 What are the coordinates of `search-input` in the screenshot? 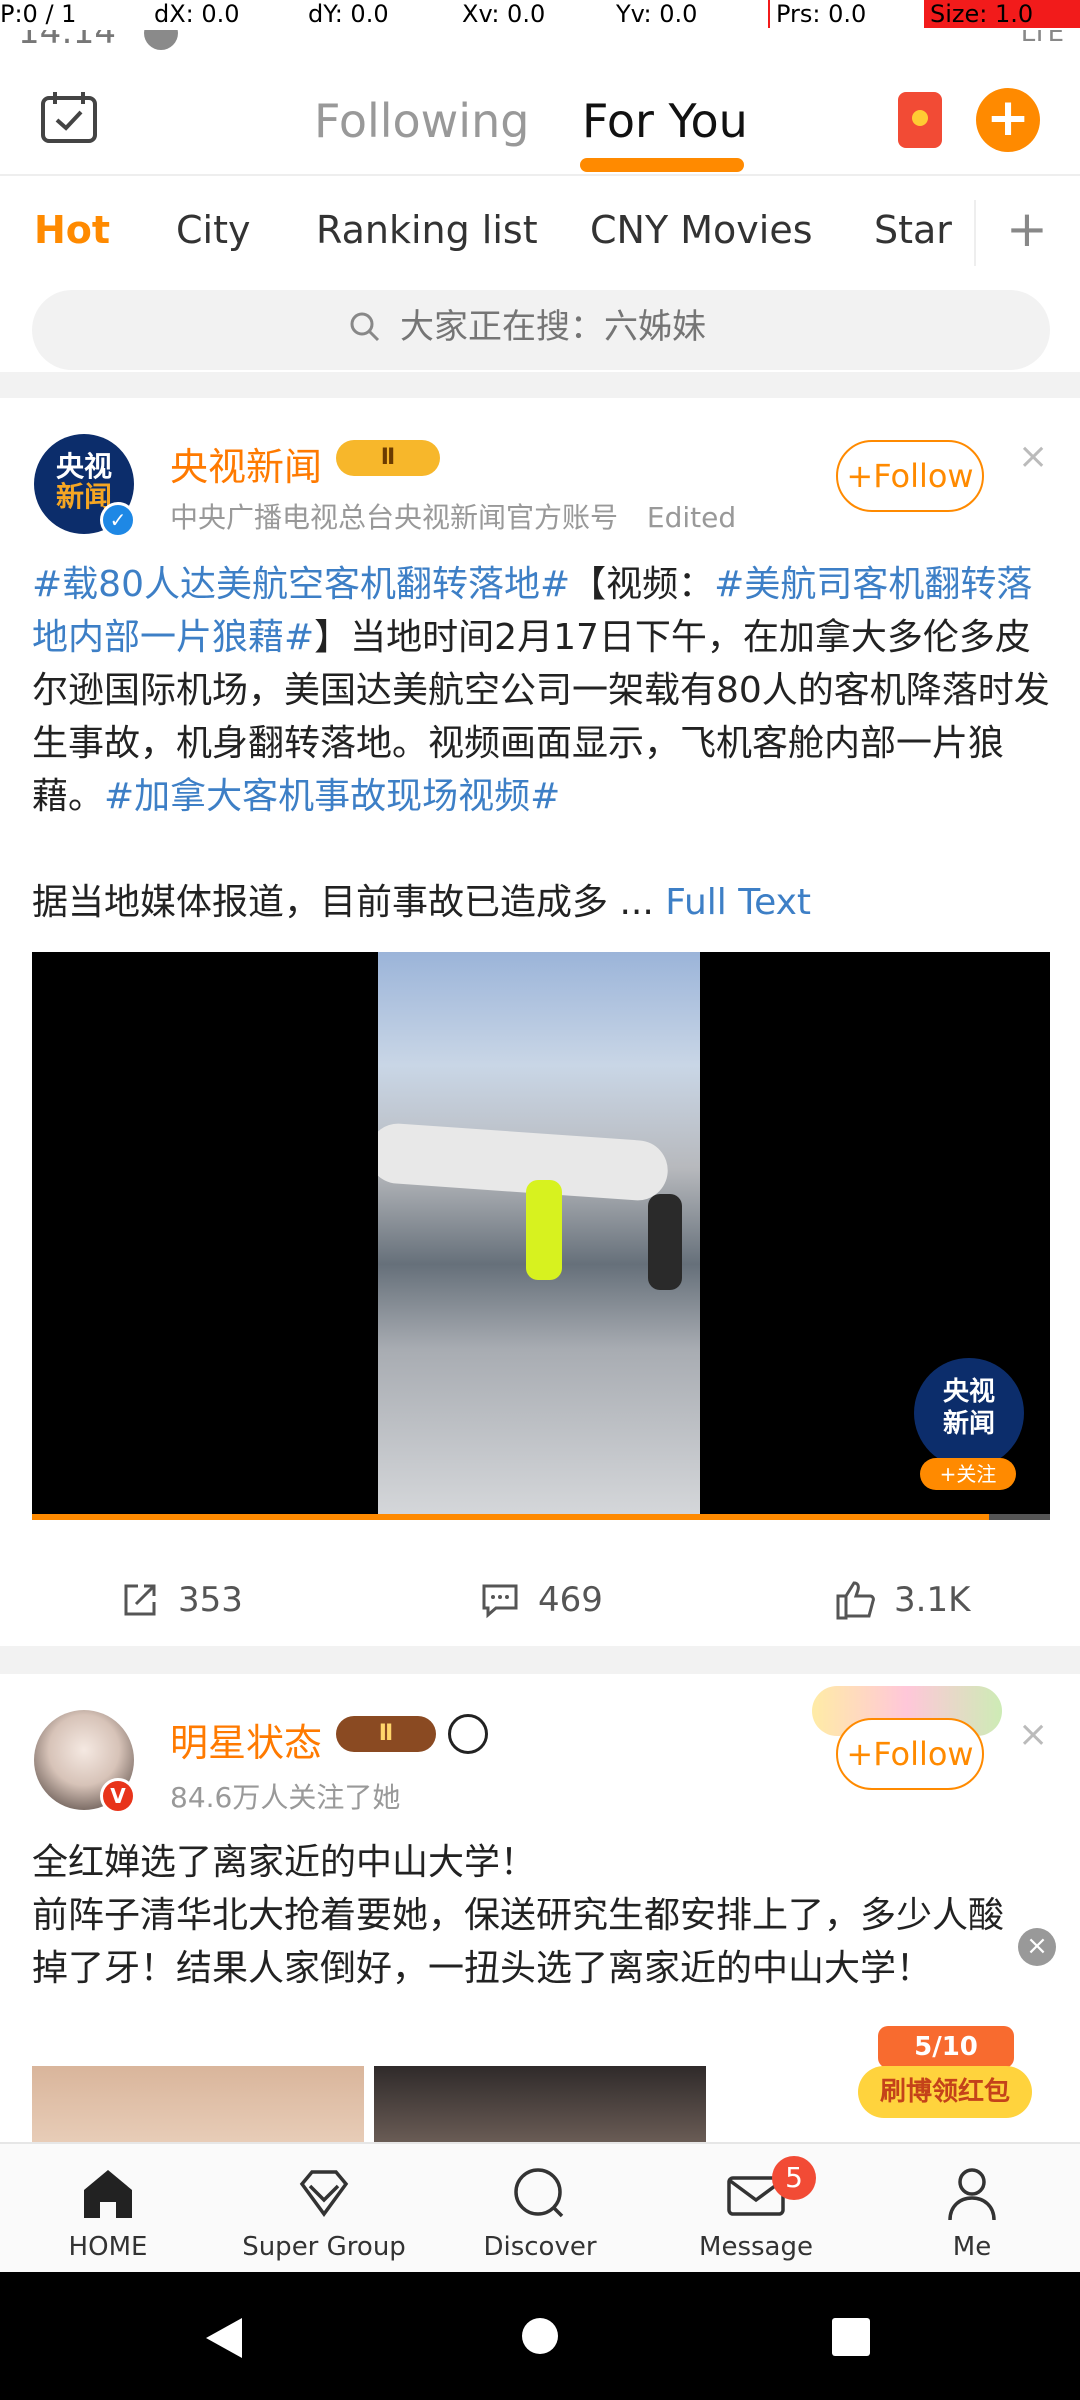 It's located at (650, 327).